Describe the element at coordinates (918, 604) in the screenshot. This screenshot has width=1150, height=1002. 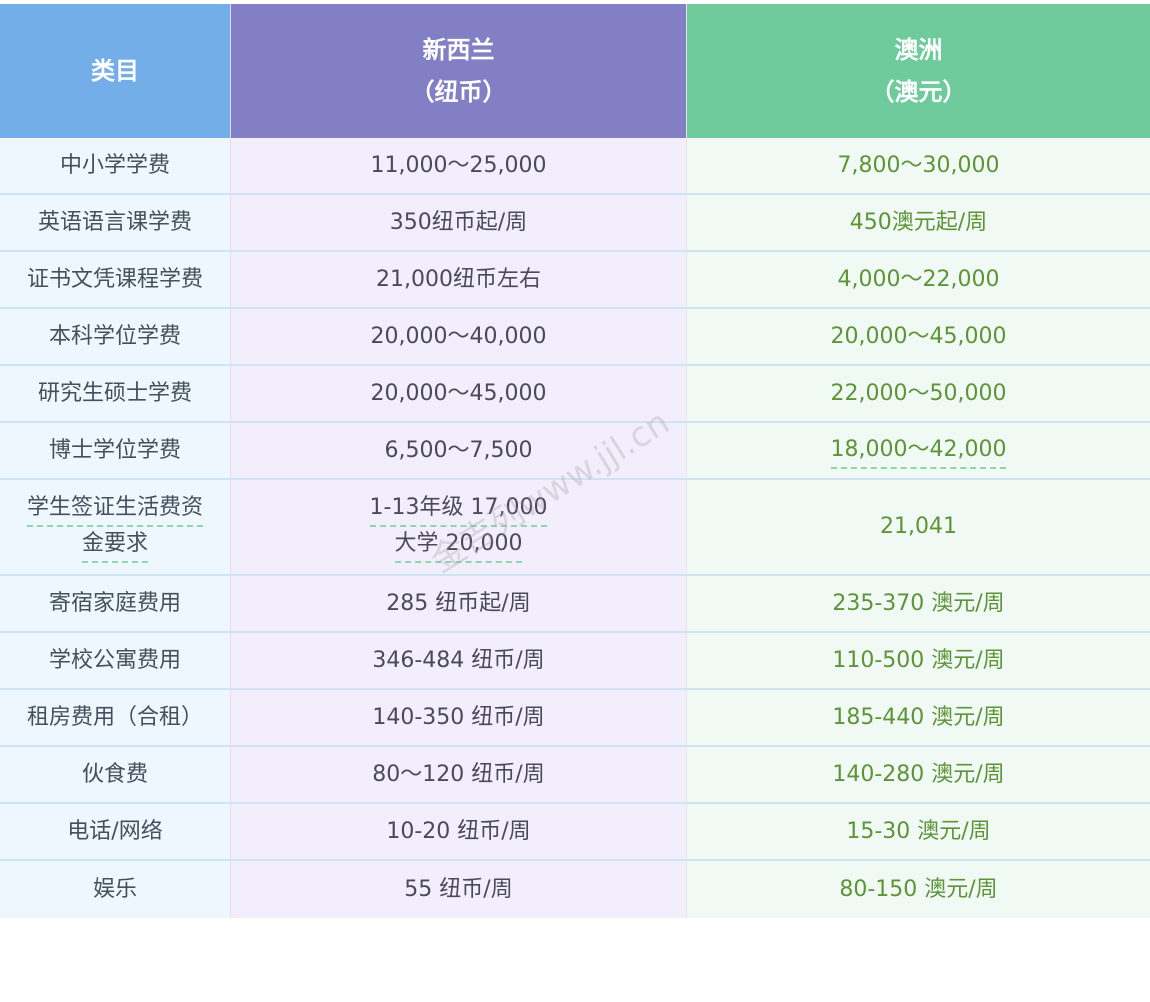
I see `au-cell: 235-370 澳元/周` at that location.